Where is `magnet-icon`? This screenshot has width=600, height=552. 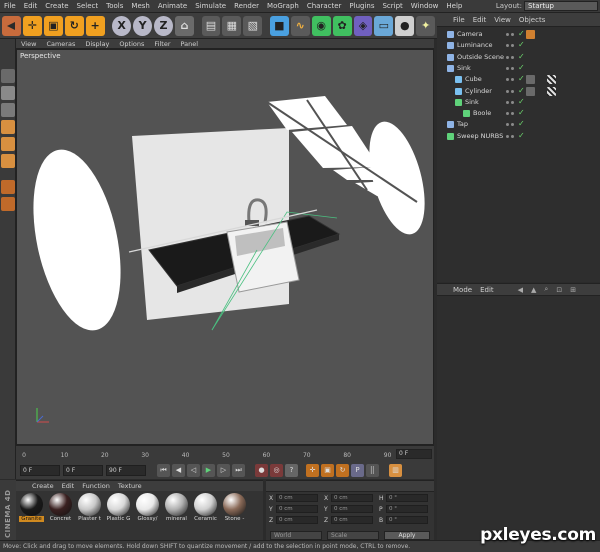
magnet-icon is located at coordinates (8, 204).